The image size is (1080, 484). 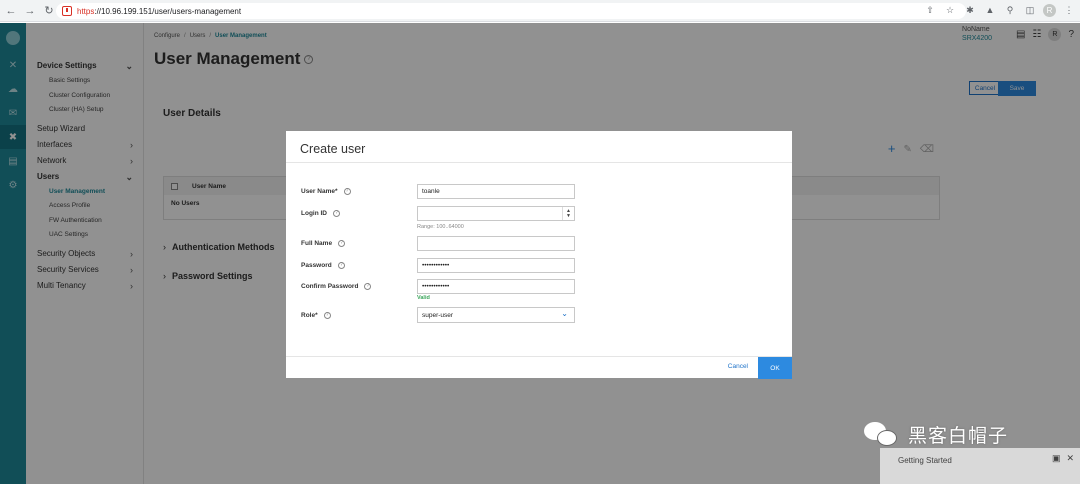 I want to click on confirm-password-field: ••••••••••••, so click(x=496, y=286).